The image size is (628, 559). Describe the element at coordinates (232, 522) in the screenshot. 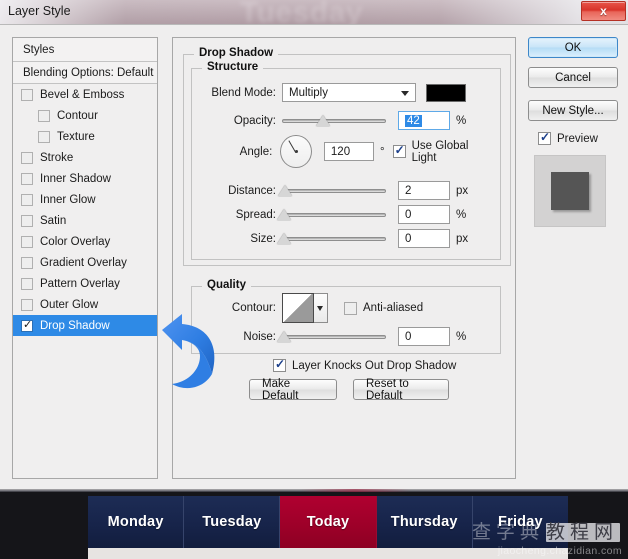

I see `nav-tab-tuesday: Tuesday` at that location.